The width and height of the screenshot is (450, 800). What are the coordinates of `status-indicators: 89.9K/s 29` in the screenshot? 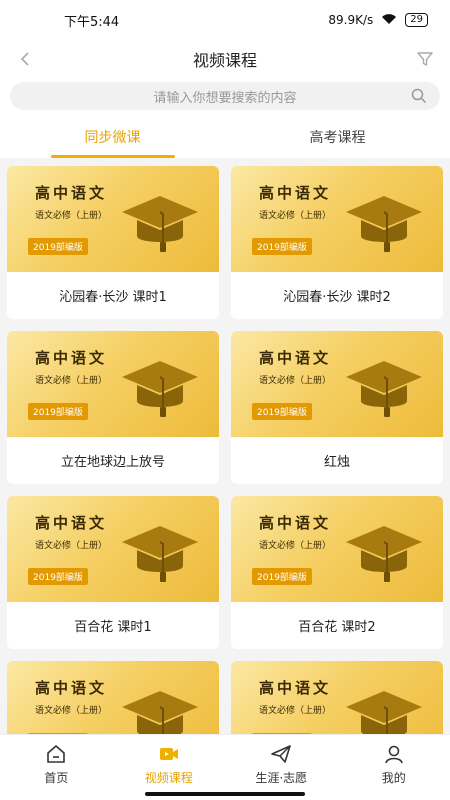 It's located at (378, 20).